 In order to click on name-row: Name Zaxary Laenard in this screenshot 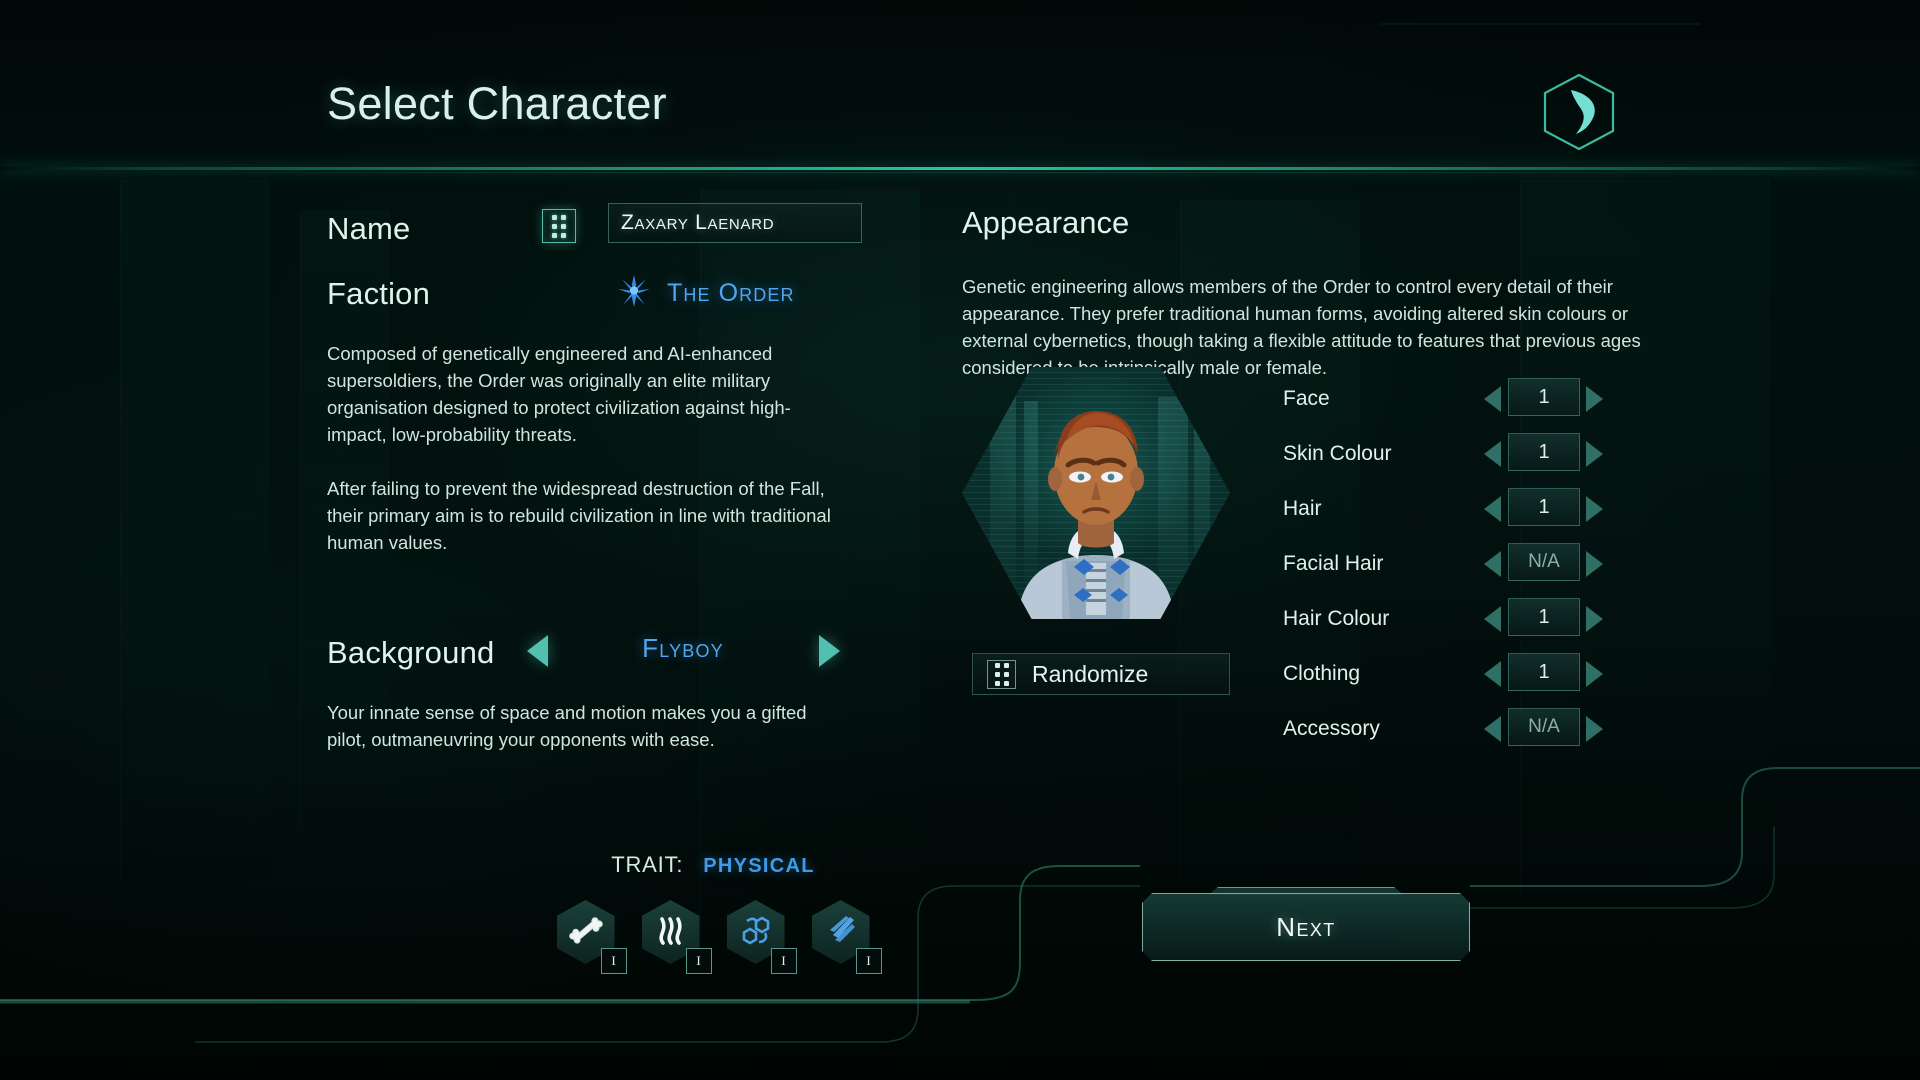, I will do `click(677, 230)`.